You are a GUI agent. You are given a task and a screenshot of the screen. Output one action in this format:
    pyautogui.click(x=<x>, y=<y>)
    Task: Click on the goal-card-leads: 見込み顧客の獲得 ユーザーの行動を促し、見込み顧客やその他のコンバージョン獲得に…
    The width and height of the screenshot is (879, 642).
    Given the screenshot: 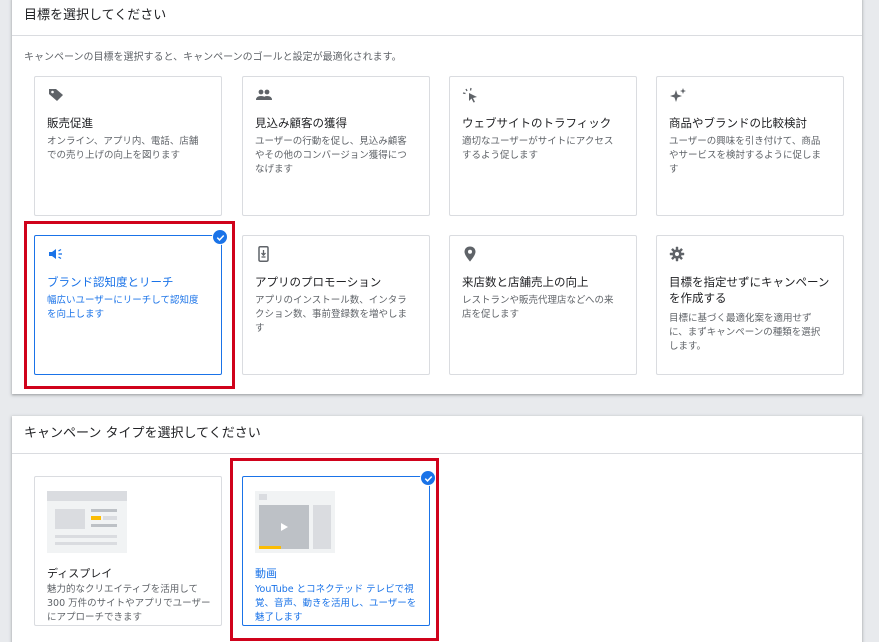 What is the action you would take?
    pyautogui.click(x=336, y=146)
    